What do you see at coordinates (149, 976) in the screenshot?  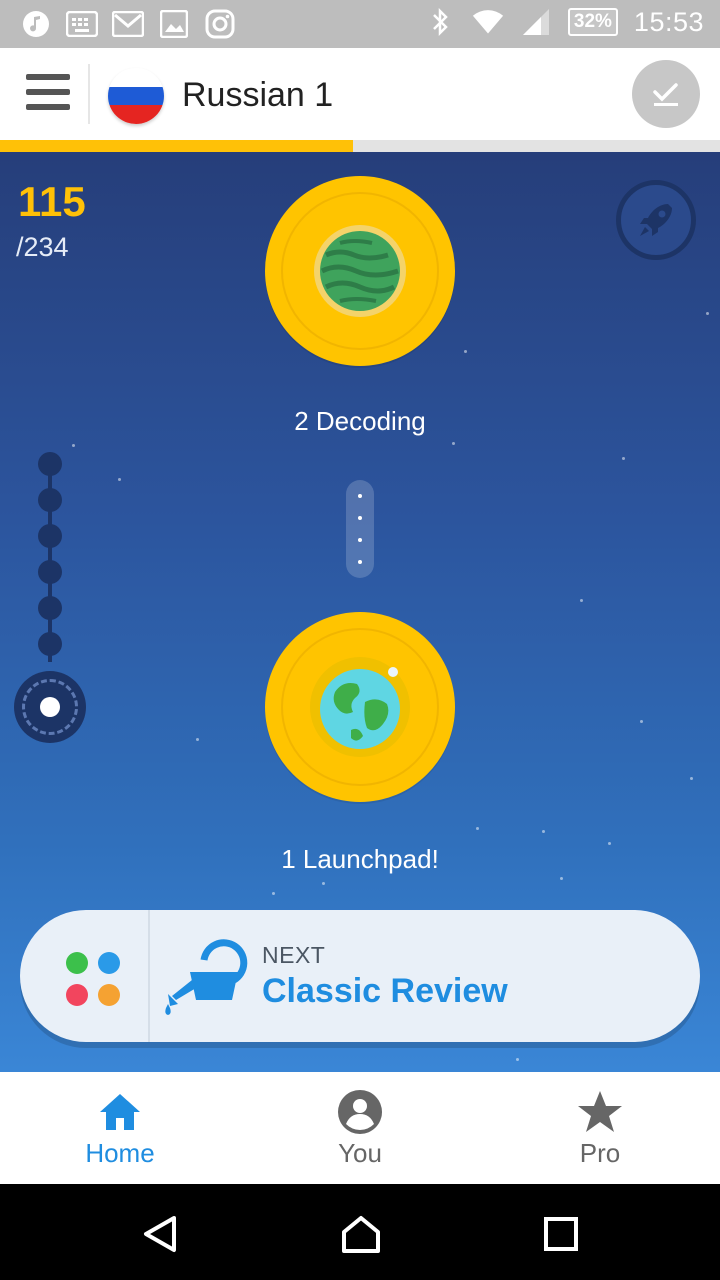 I see `card-divider` at bounding box center [149, 976].